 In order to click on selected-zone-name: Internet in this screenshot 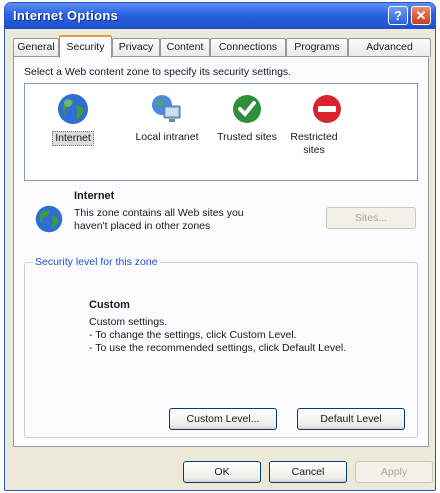, I will do `click(94, 196)`.